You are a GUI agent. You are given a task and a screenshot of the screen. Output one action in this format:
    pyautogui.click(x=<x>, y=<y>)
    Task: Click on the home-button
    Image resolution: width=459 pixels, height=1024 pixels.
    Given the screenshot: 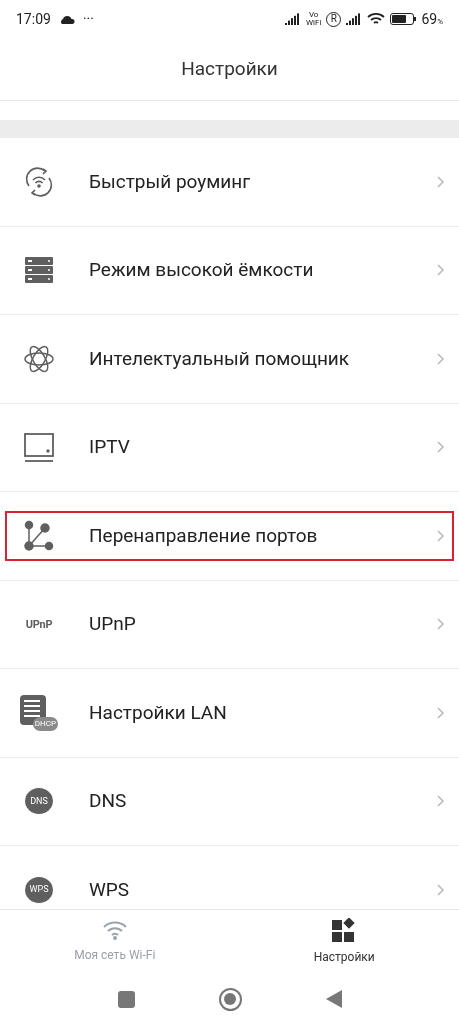 What is the action you would take?
    pyautogui.click(x=230, y=999)
    